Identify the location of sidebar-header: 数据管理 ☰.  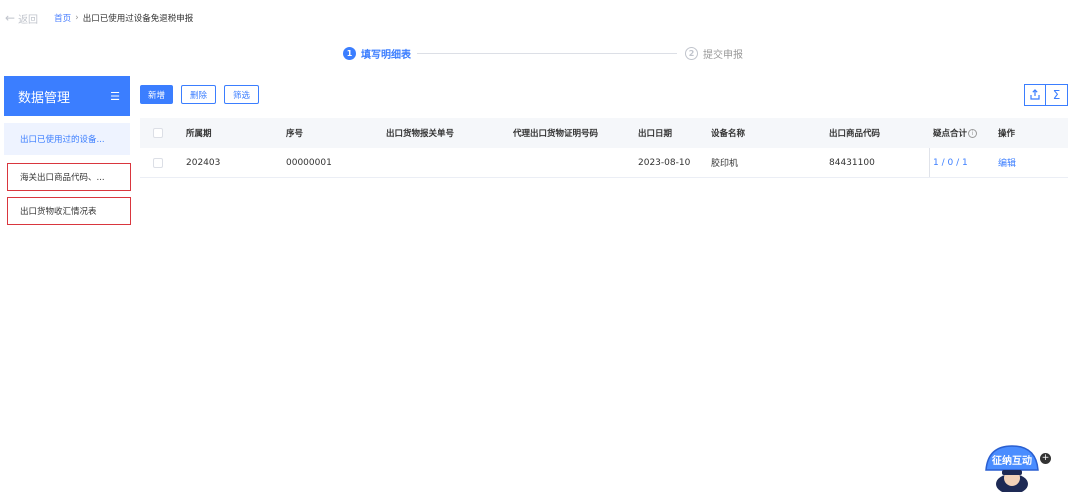
(67, 96).